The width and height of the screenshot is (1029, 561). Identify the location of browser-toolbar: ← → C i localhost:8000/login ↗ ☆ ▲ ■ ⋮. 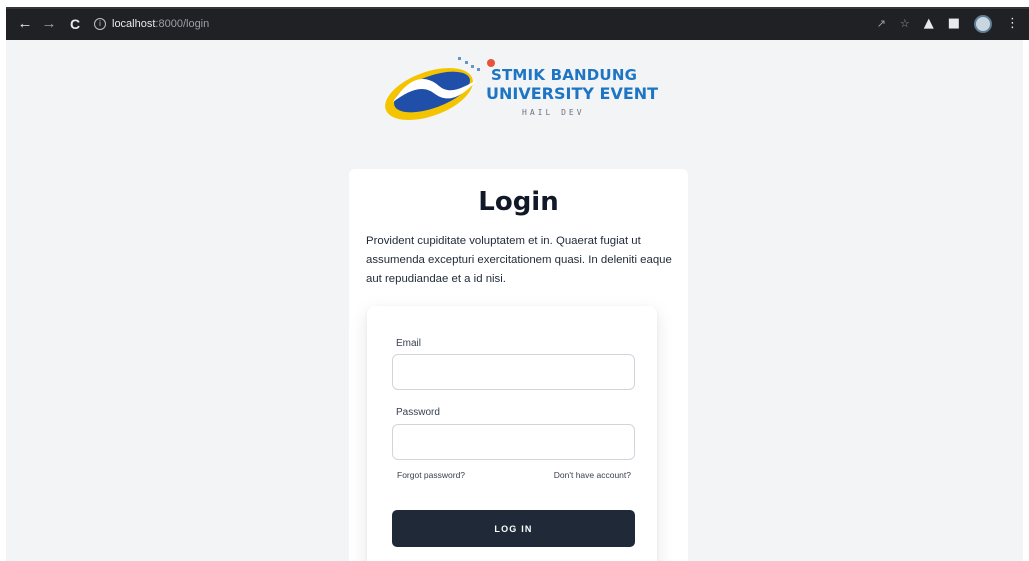
(517, 23).